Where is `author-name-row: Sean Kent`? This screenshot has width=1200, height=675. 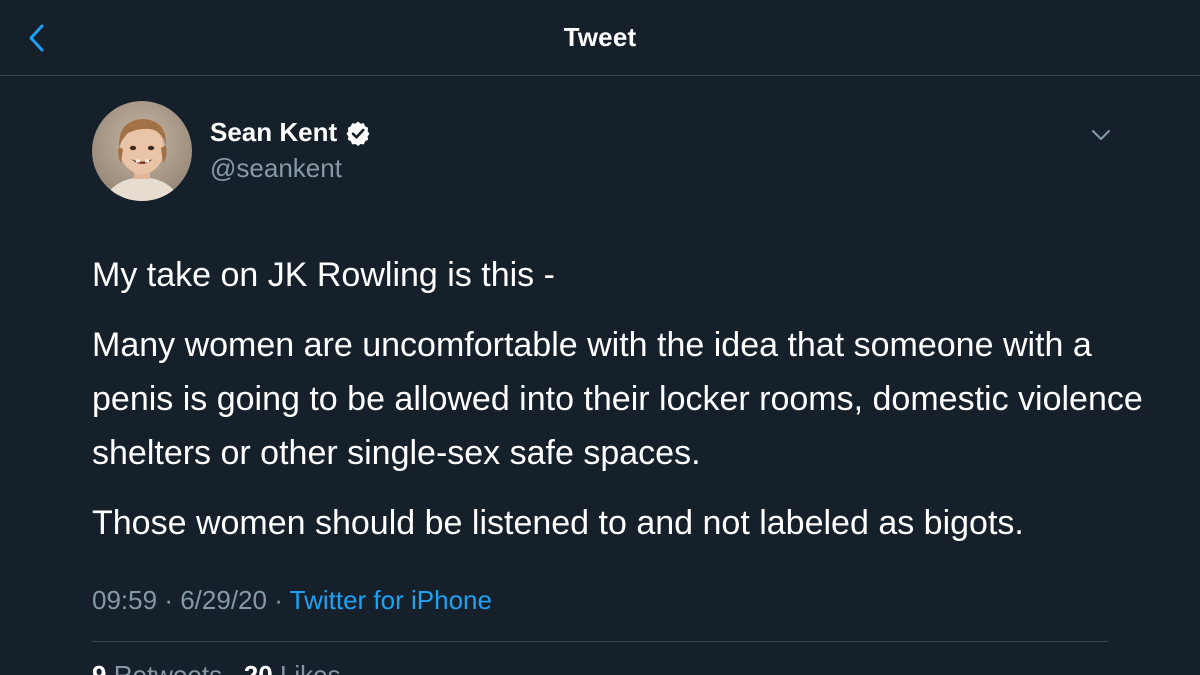 author-name-row: Sean Kent is located at coordinates (290, 132).